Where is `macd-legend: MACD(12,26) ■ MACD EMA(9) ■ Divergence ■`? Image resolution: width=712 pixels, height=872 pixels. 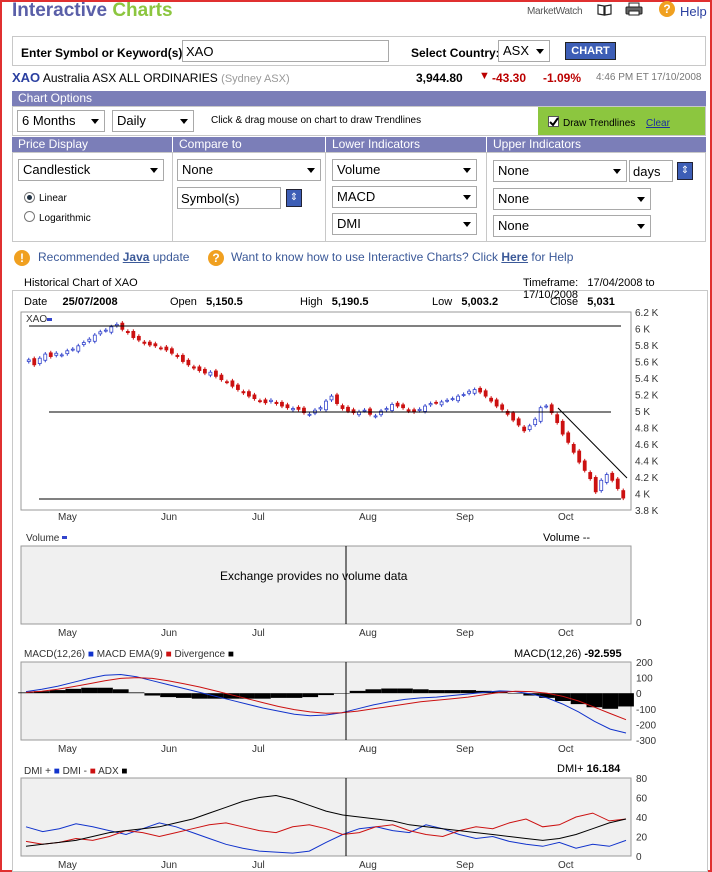
macd-legend: MACD(12,26) ■ MACD EMA(9) ■ Divergence ■ is located at coordinates (129, 654).